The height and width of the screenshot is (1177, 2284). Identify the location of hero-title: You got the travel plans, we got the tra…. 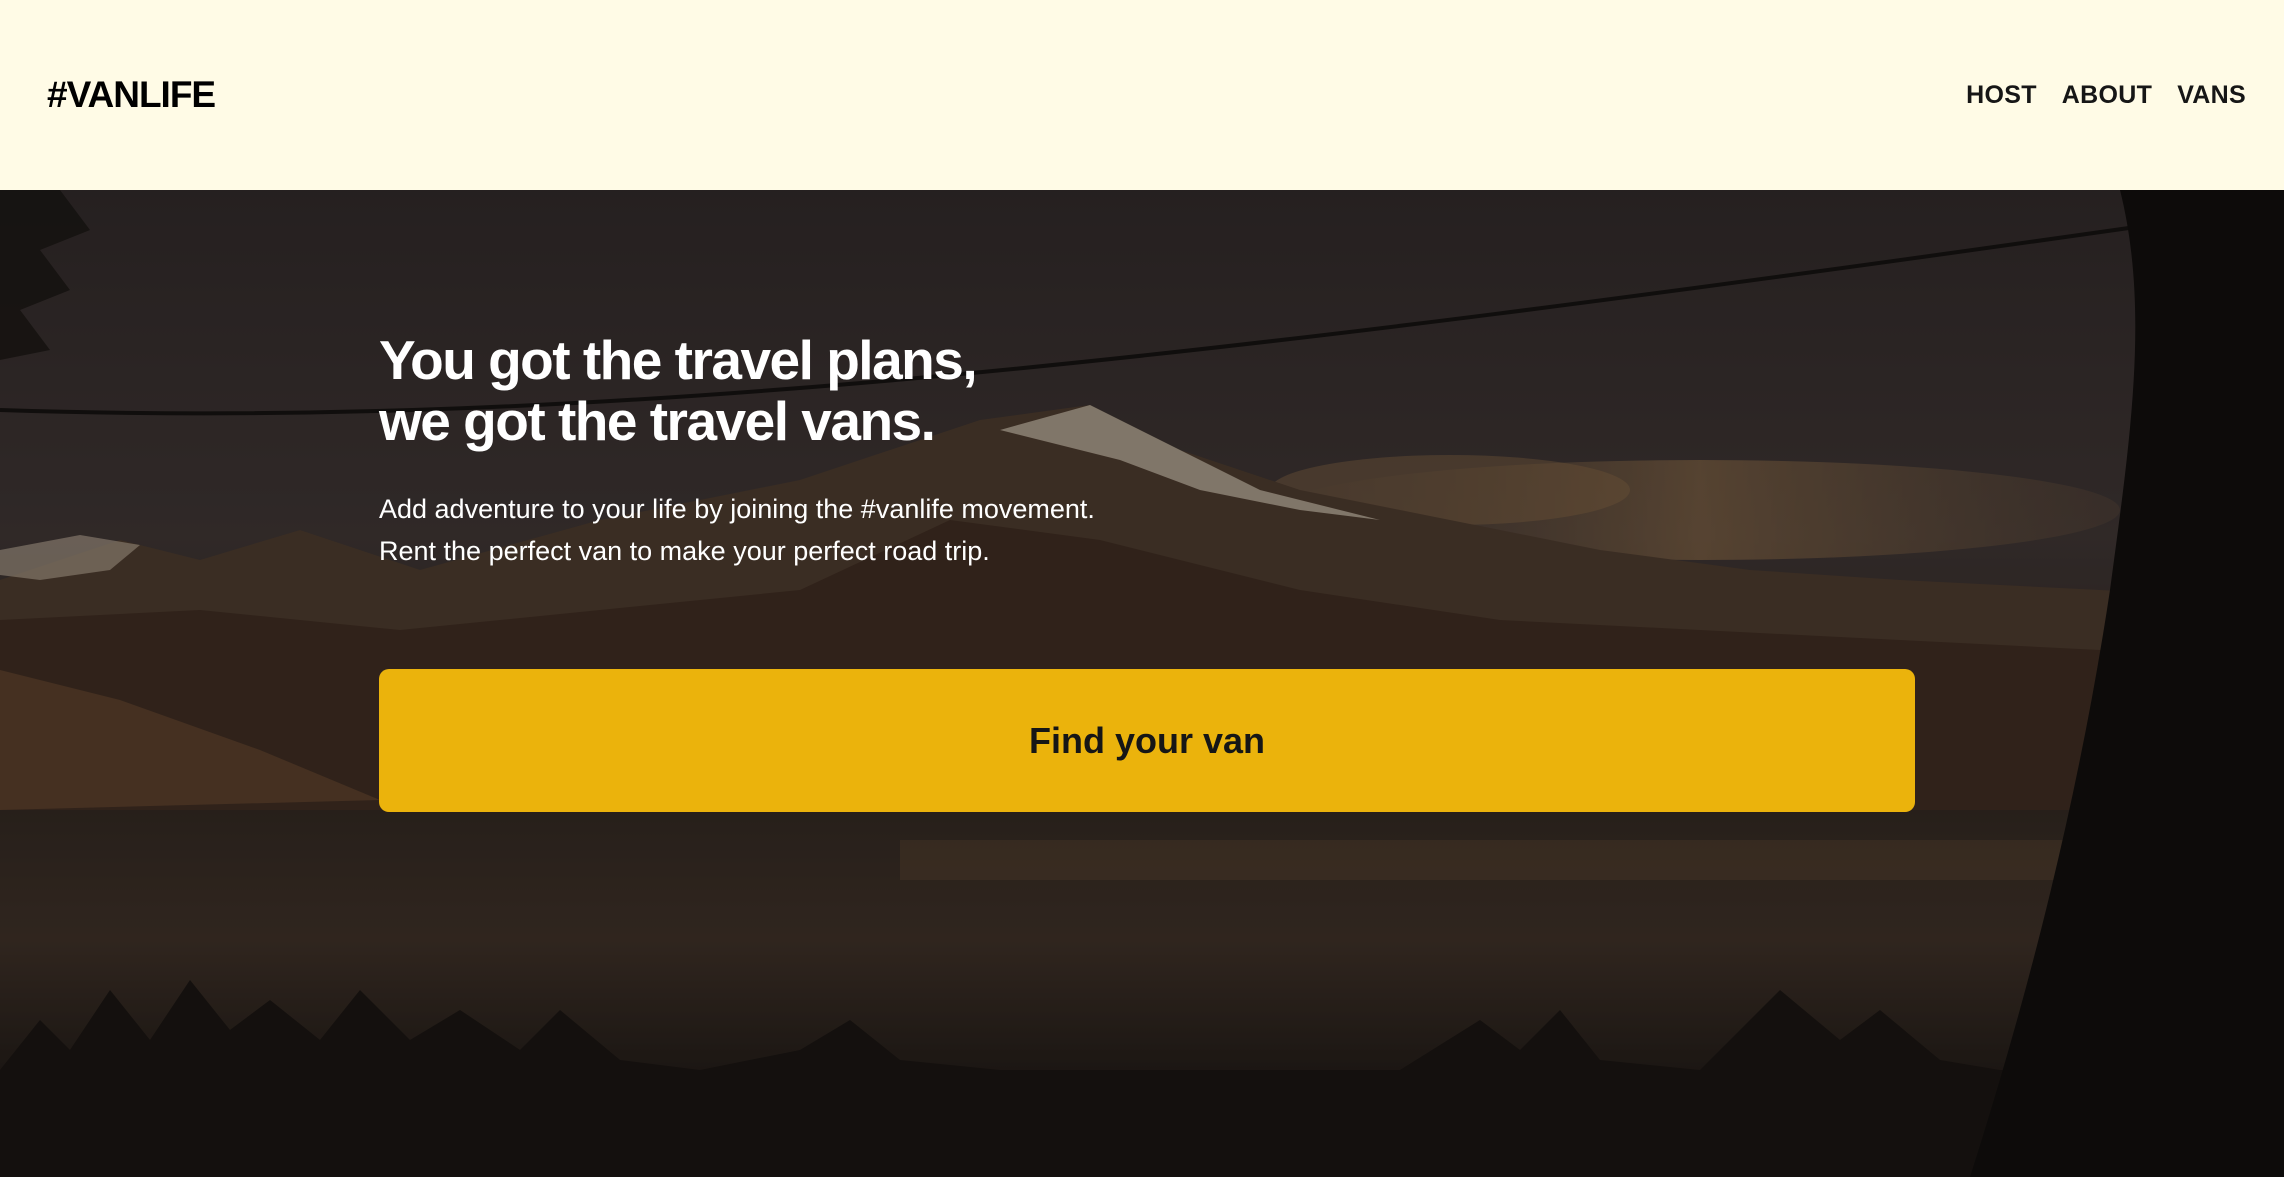
(829, 391).